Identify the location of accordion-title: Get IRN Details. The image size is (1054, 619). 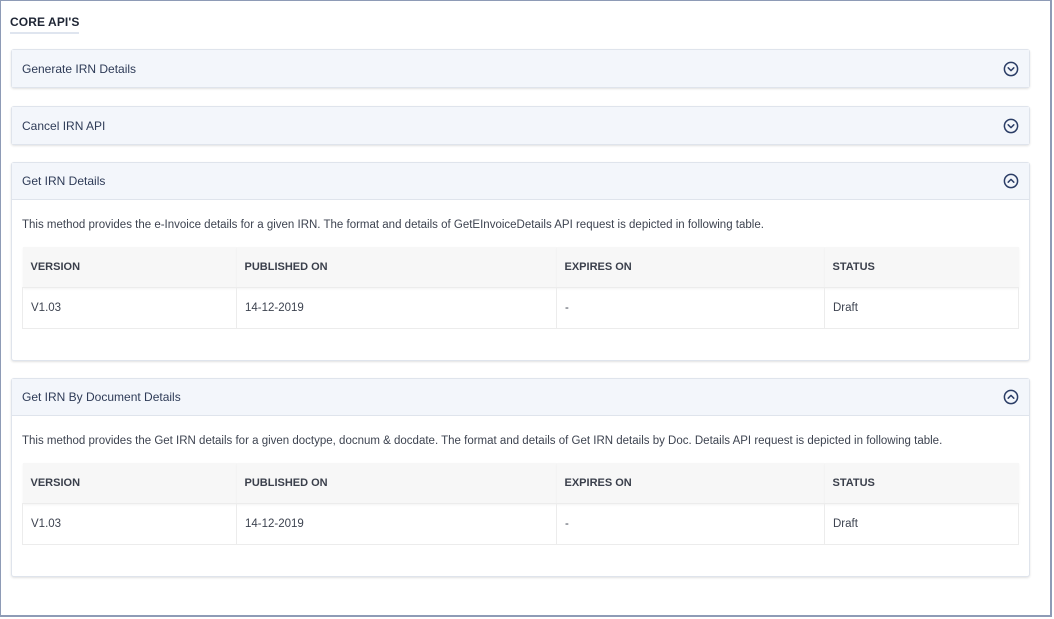
(64, 181).